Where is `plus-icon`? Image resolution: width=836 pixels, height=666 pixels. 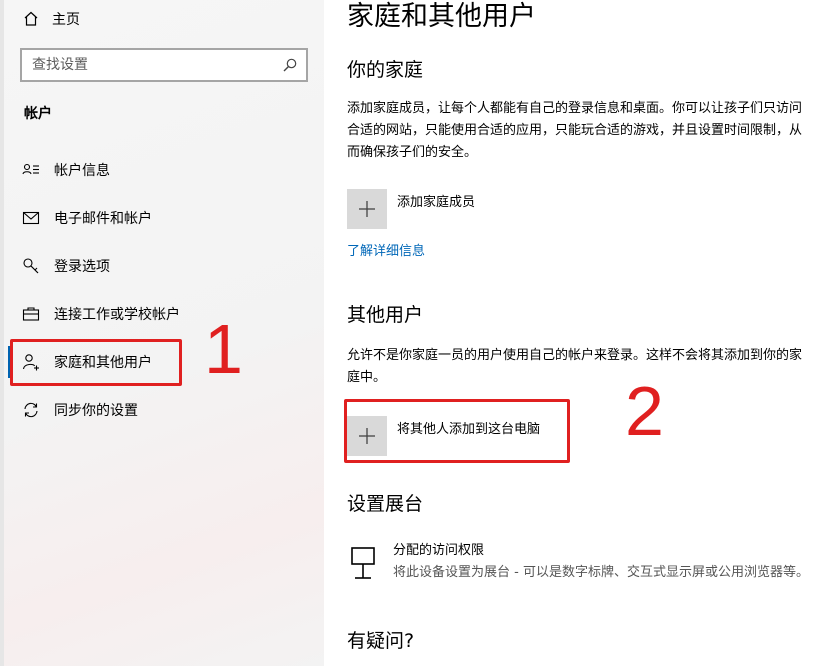 plus-icon is located at coordinates (367, 209).